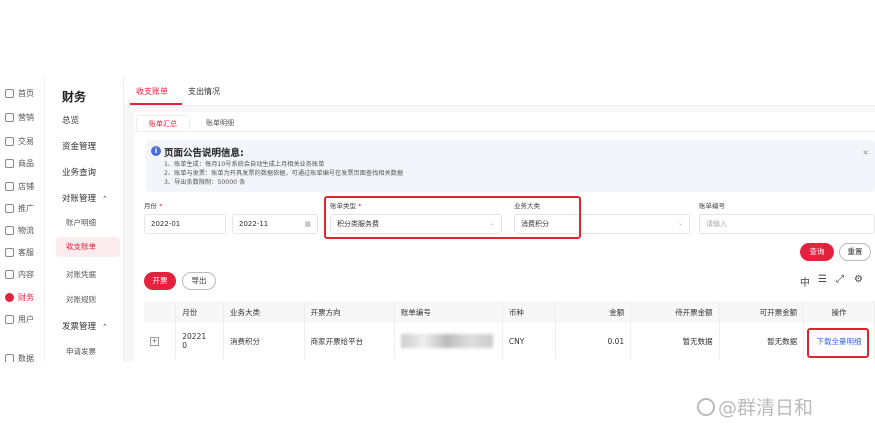 This screenshot has width=875, height=437. I want to click on category-cell: 消费积分, so click(264, 341).